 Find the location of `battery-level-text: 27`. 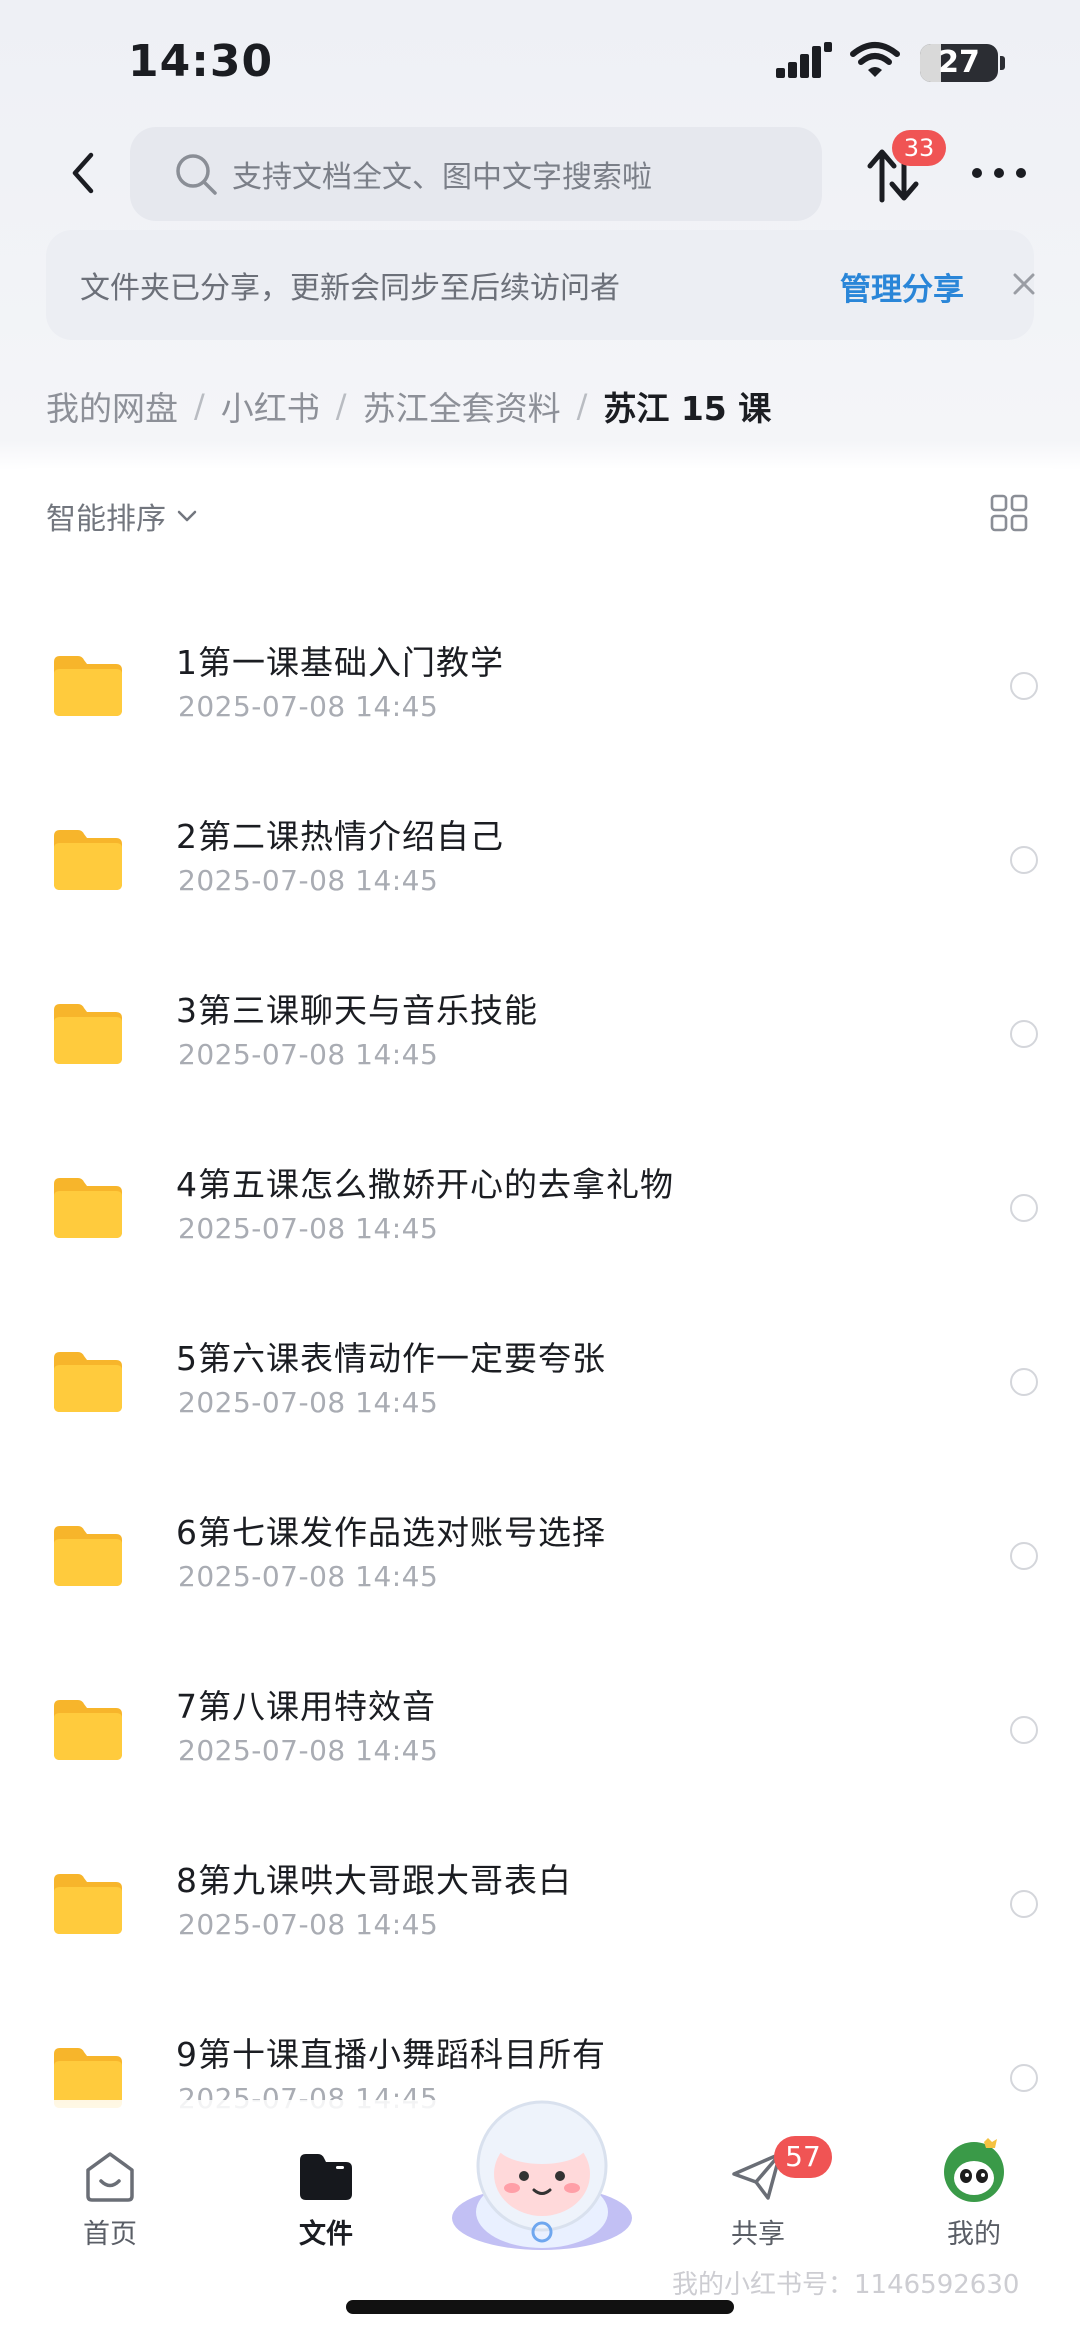

battery-level-text: 27 is located at coordinates (959, 62).